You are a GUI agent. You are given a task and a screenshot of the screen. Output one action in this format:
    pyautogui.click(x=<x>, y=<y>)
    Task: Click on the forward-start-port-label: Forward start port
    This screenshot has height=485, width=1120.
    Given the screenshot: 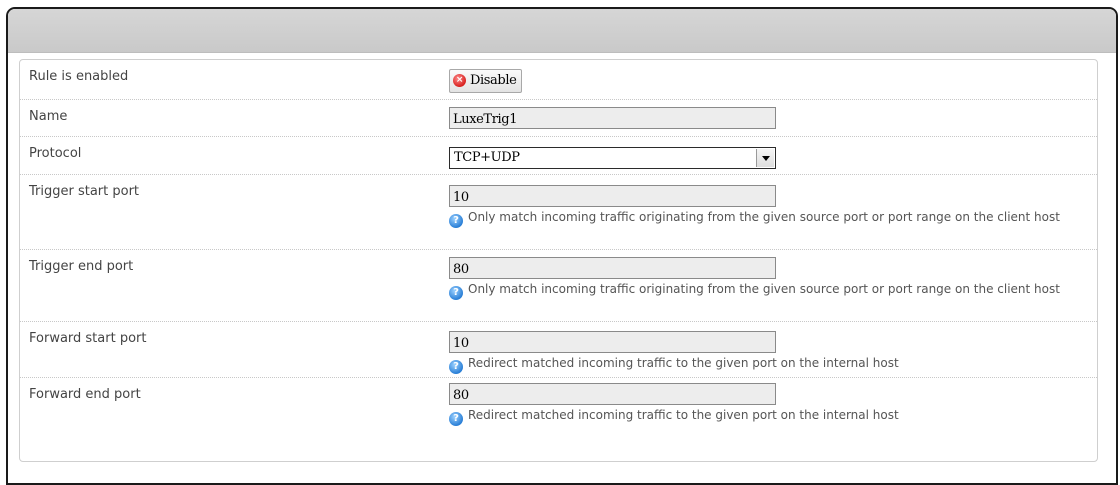 What is the action you would take?
    pyautogui.click(x=88, y=338)
    